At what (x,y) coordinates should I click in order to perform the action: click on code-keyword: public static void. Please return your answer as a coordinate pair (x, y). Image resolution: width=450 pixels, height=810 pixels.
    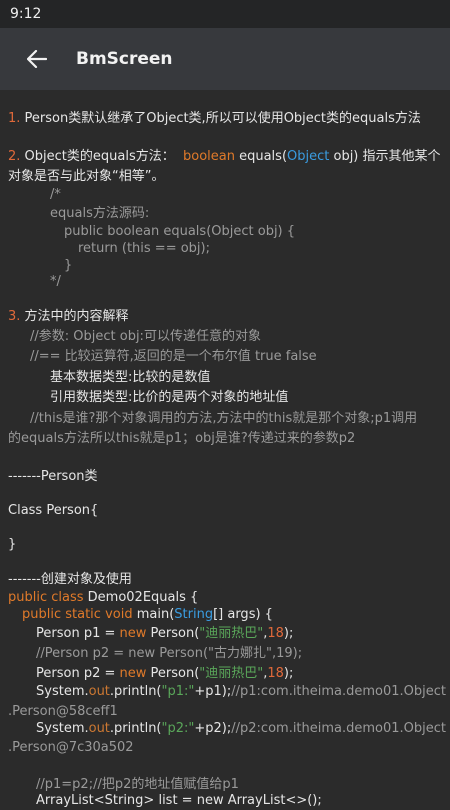
    Looking at the image, I should click on (77, 614).